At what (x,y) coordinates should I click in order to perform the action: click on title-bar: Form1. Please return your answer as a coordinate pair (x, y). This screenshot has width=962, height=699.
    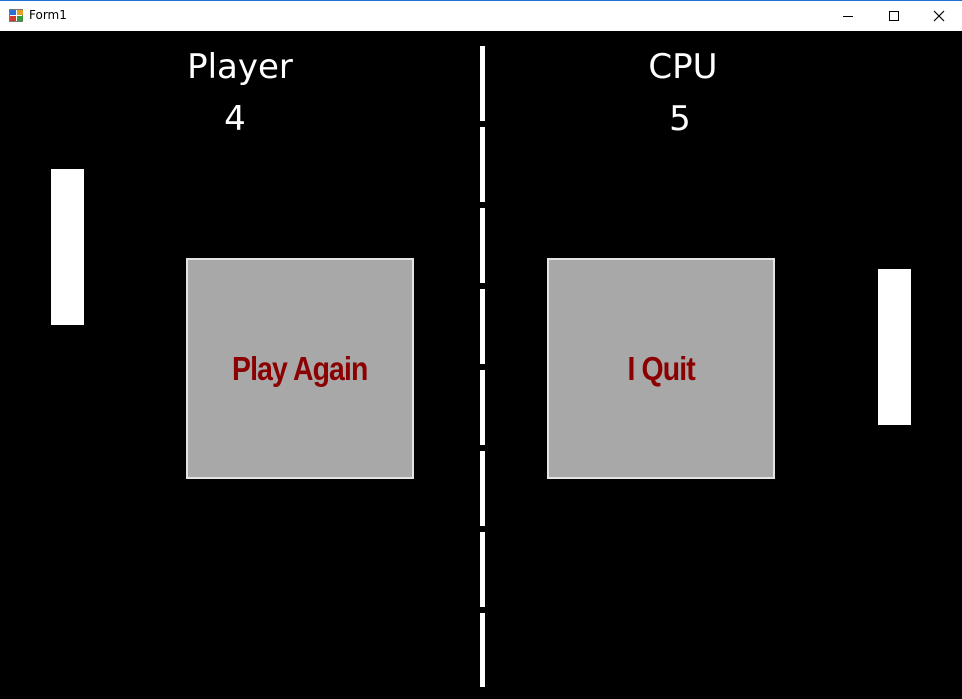
    Looking at the image, I should click on (481, 15).